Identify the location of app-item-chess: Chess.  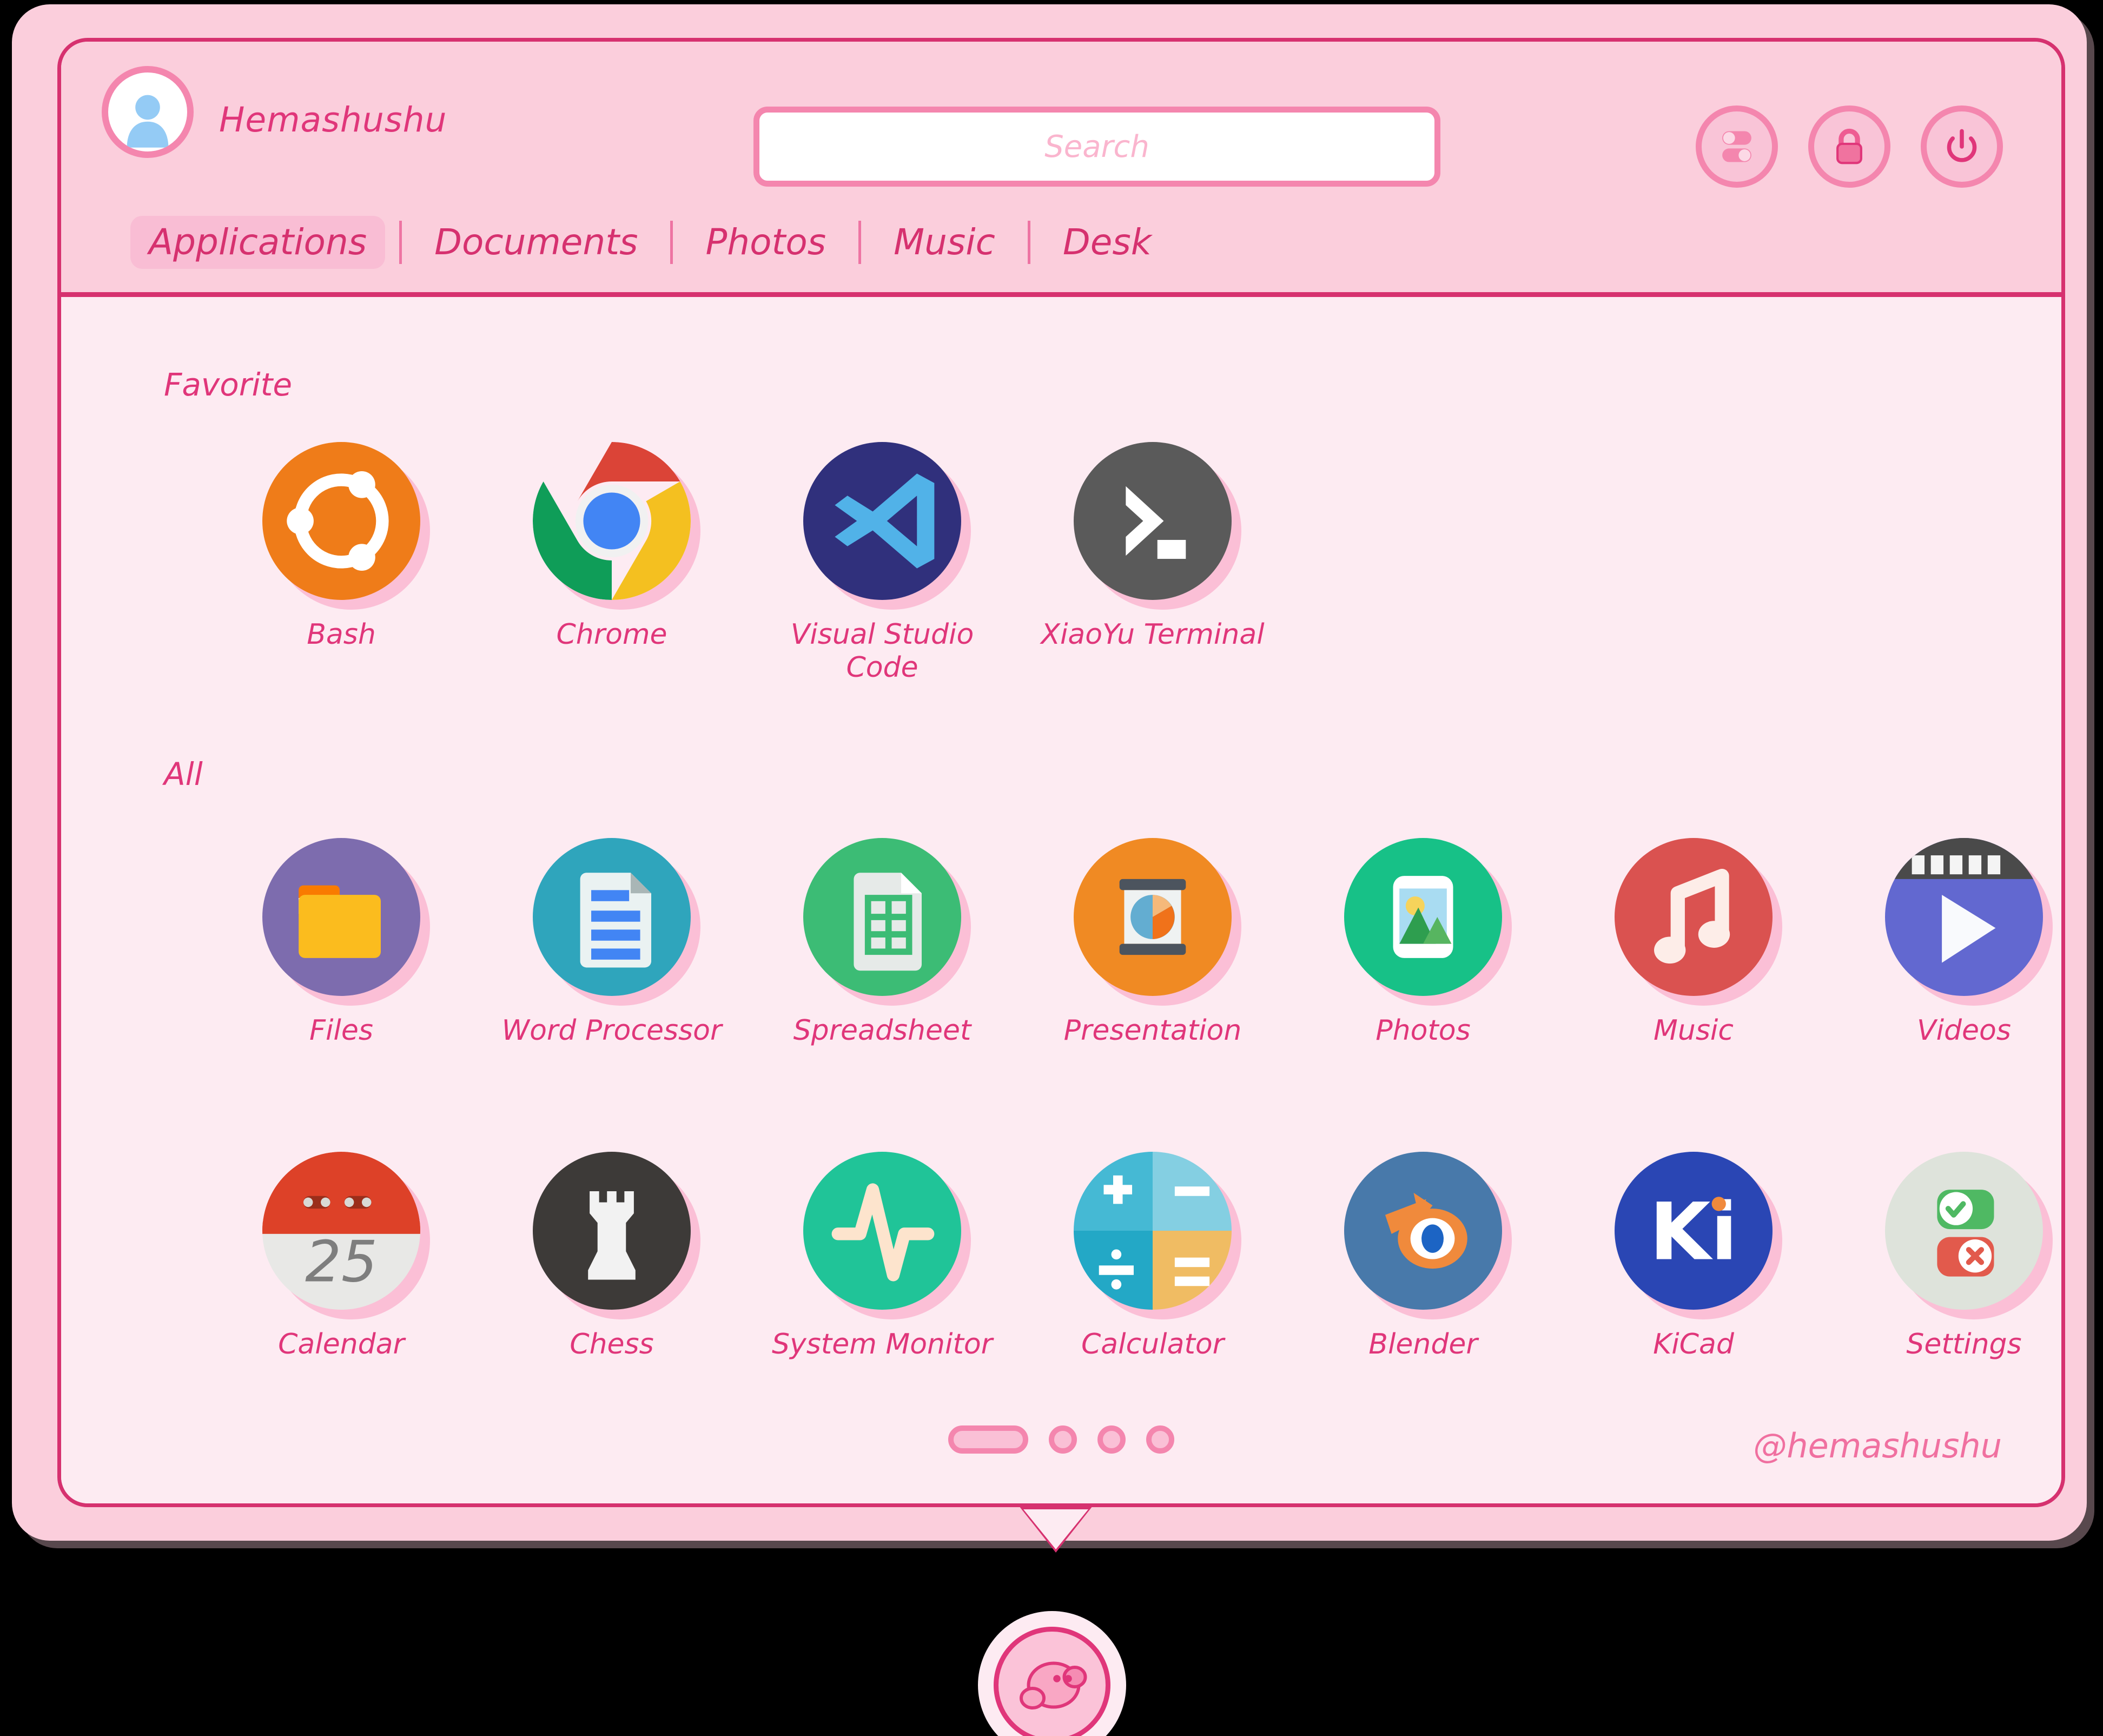
(612, 1256).